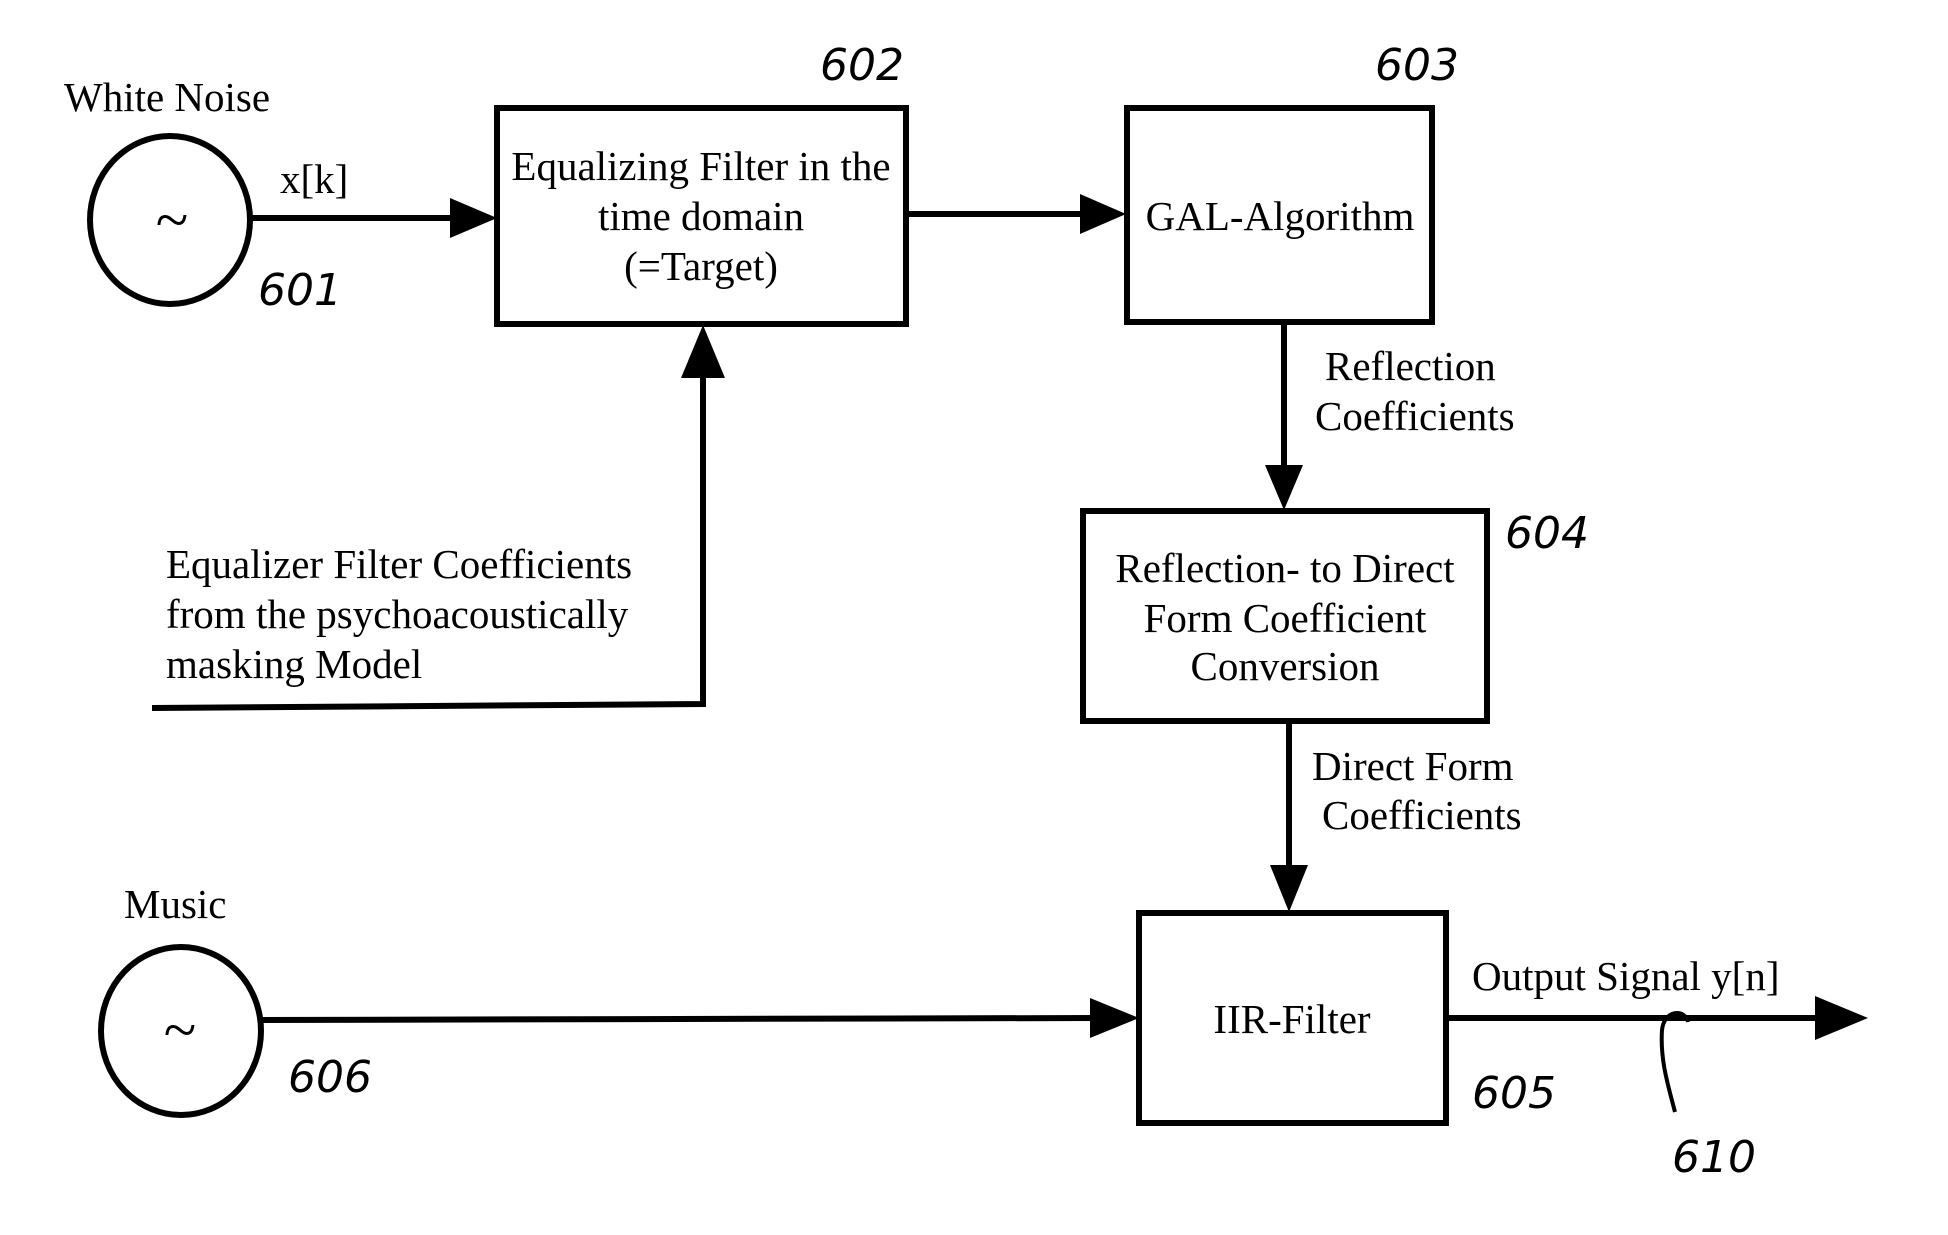  What do you see at coordinates (678, 1019) in the screenshot?
I see `music-connector` at bounding box center [678, 1019].